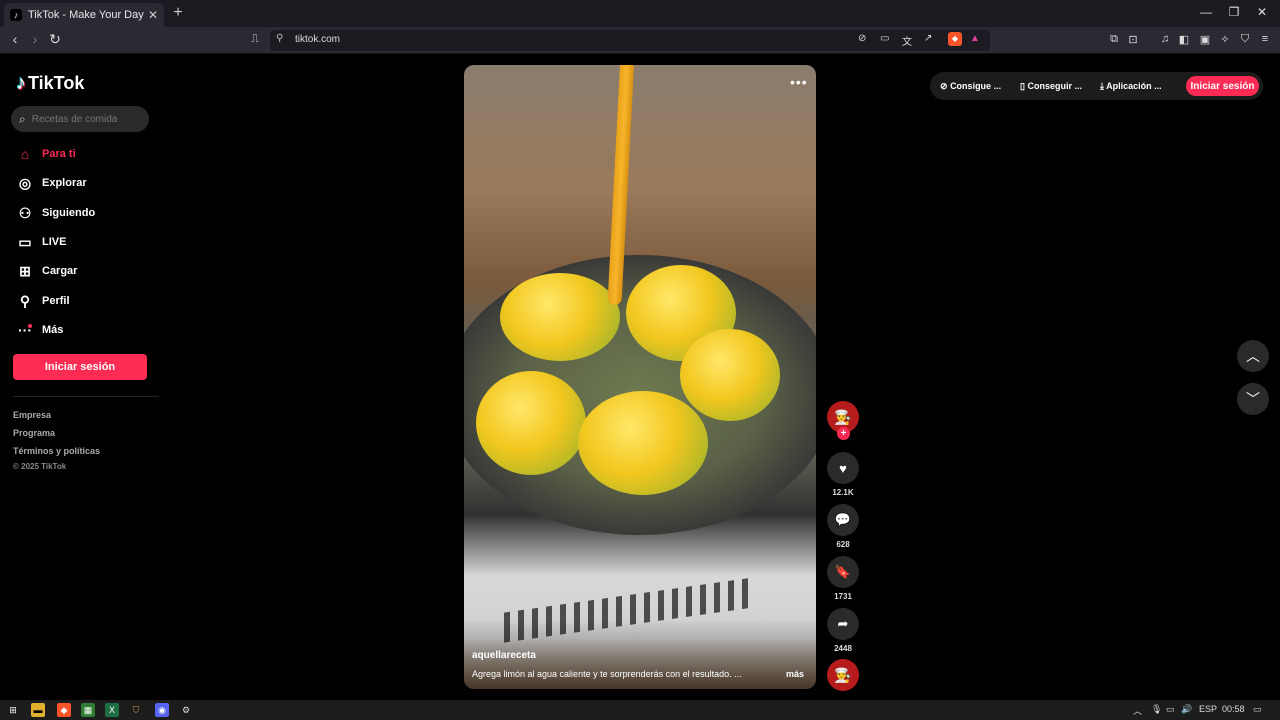 The width and height of the screenshot is (1280, 720). Describe the element at coordinates (1225, 39) in the screenshot. I see `leo-ai-icon: ✧` at that location.